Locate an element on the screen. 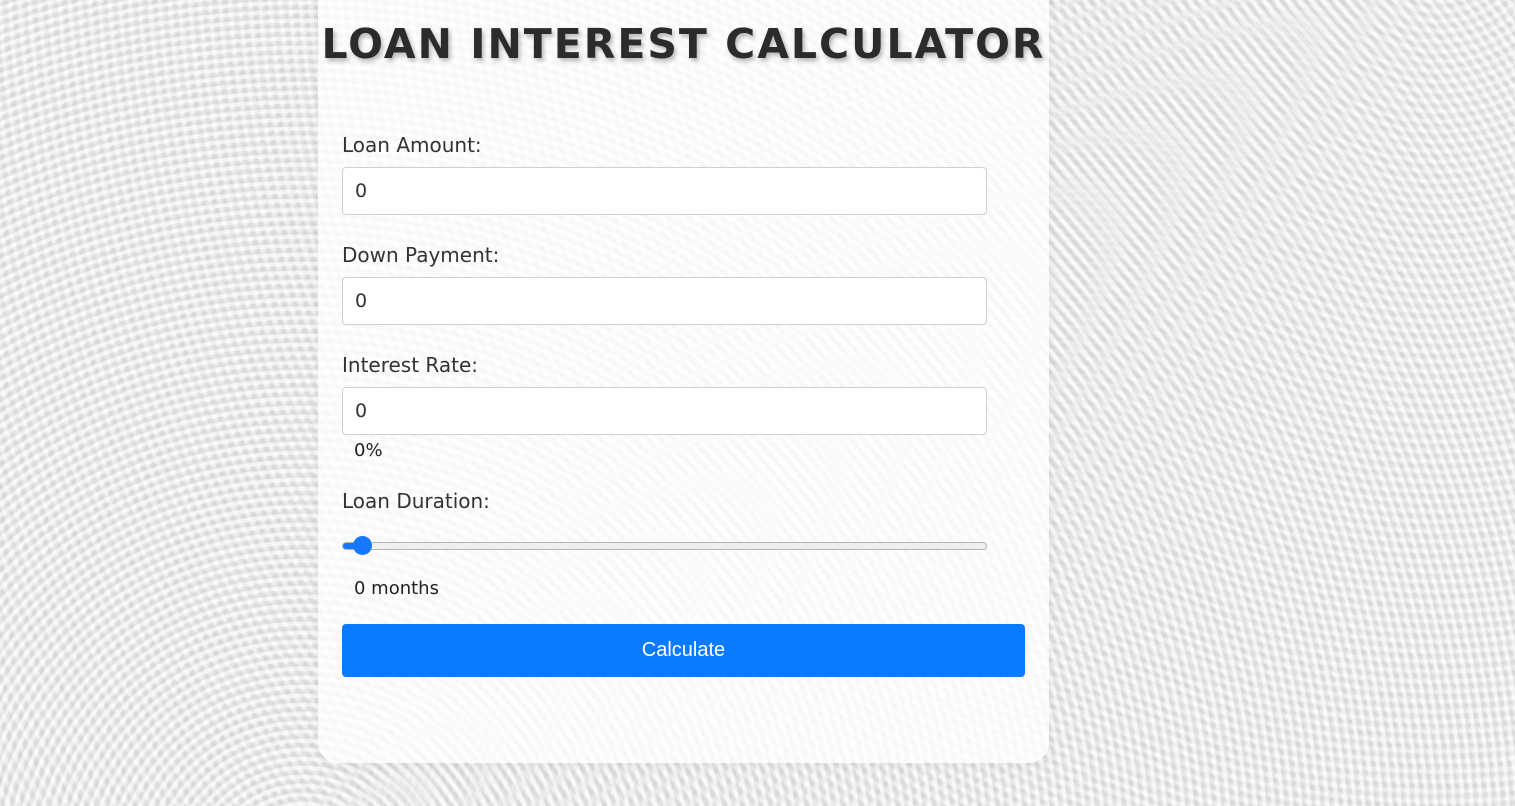 The height and width of the screenshot is (806, 1515). calculate-button: Calculate is located at coordinates (683, 650).